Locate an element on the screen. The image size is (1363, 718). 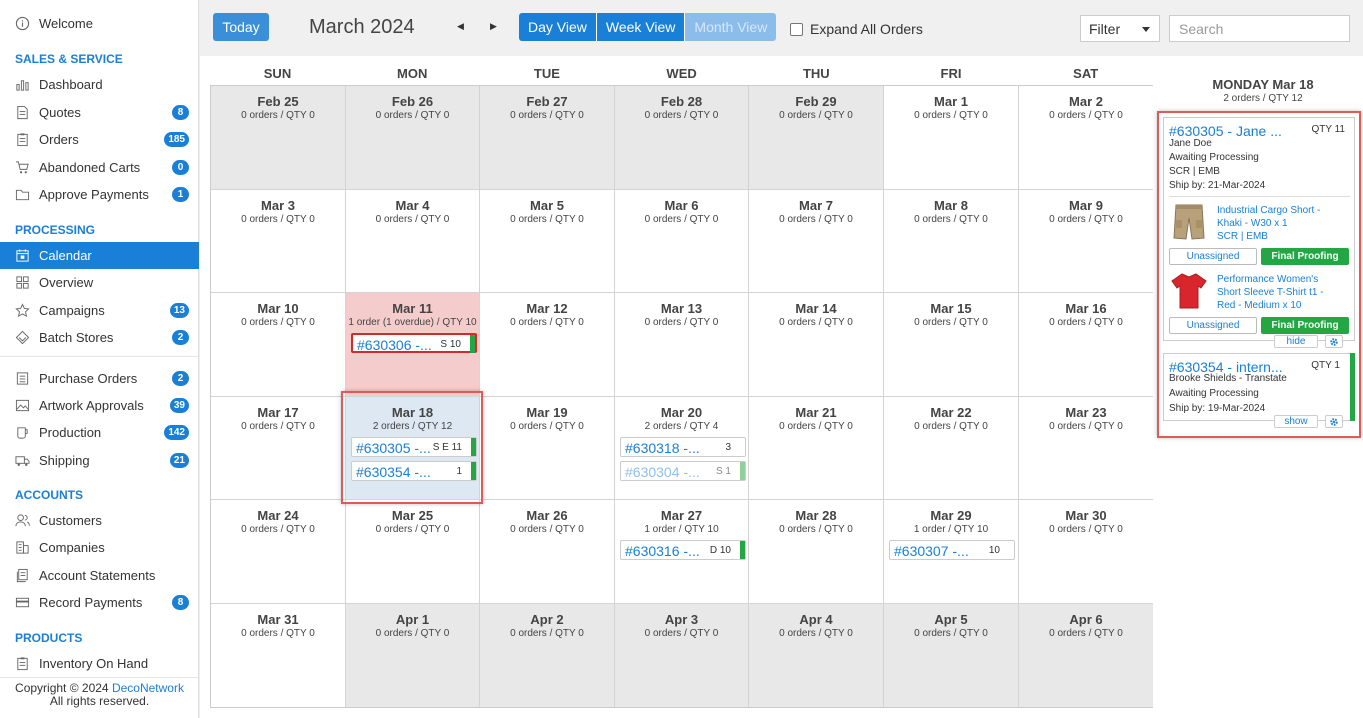
calendar-day-cell: Mar 24 0 orders / QTY 0 is located at coordinates (278, 552).